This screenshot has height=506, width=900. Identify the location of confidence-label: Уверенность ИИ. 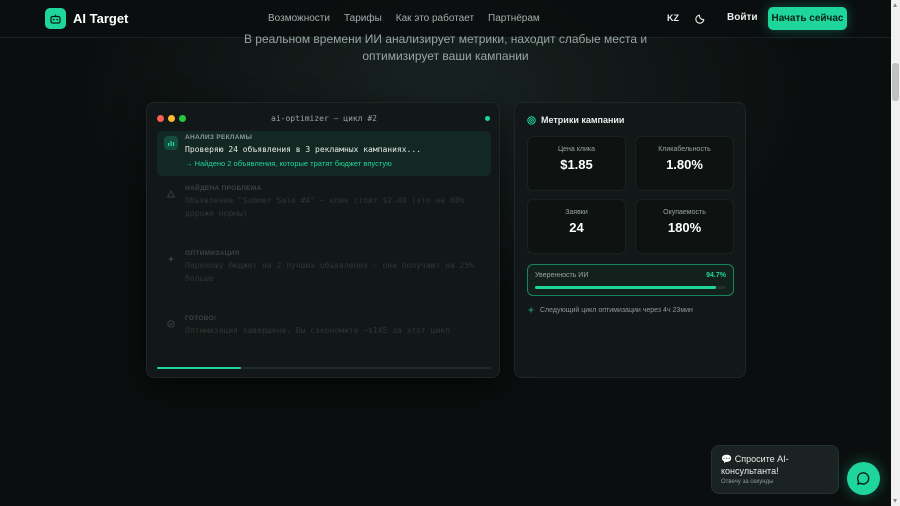
(562, 275).